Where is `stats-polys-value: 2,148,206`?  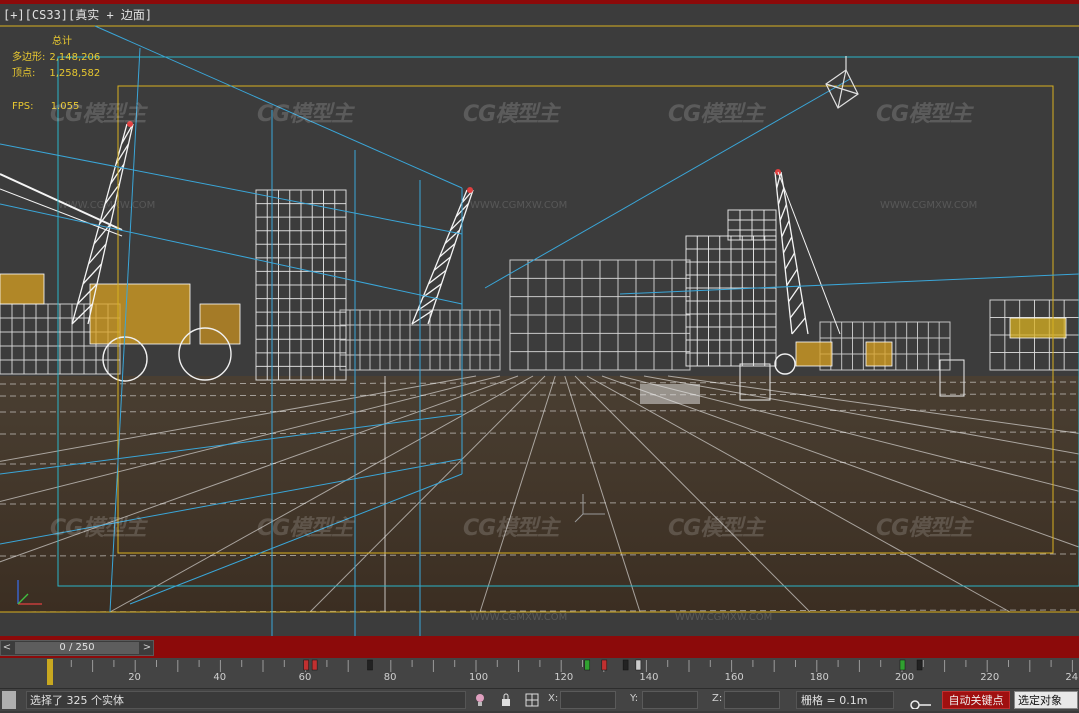
stats-polys-value: 2,148,206 is located at coordinates (75, 57).